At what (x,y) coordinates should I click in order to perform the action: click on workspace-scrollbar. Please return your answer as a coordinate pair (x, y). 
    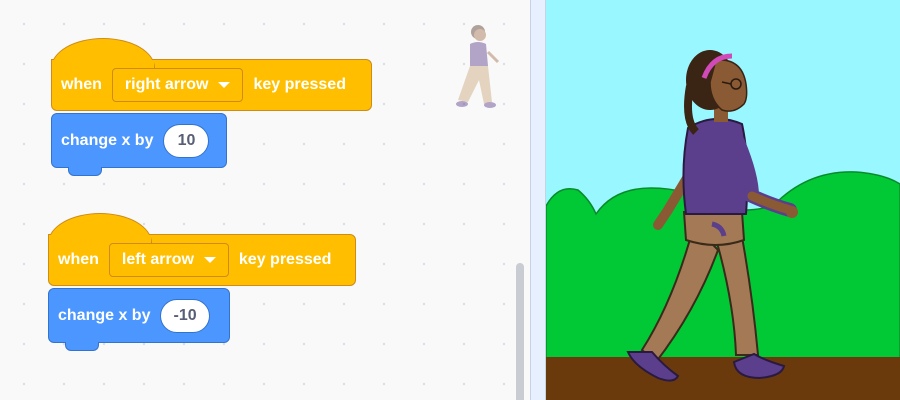
    Looking at the image, I should click on (520, 331).